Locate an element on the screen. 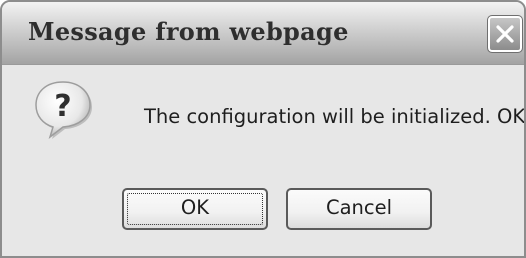 The width and height of the screenshot is (526, 258). cancel-button-label: Cancel is located at coordinates (359, 207).